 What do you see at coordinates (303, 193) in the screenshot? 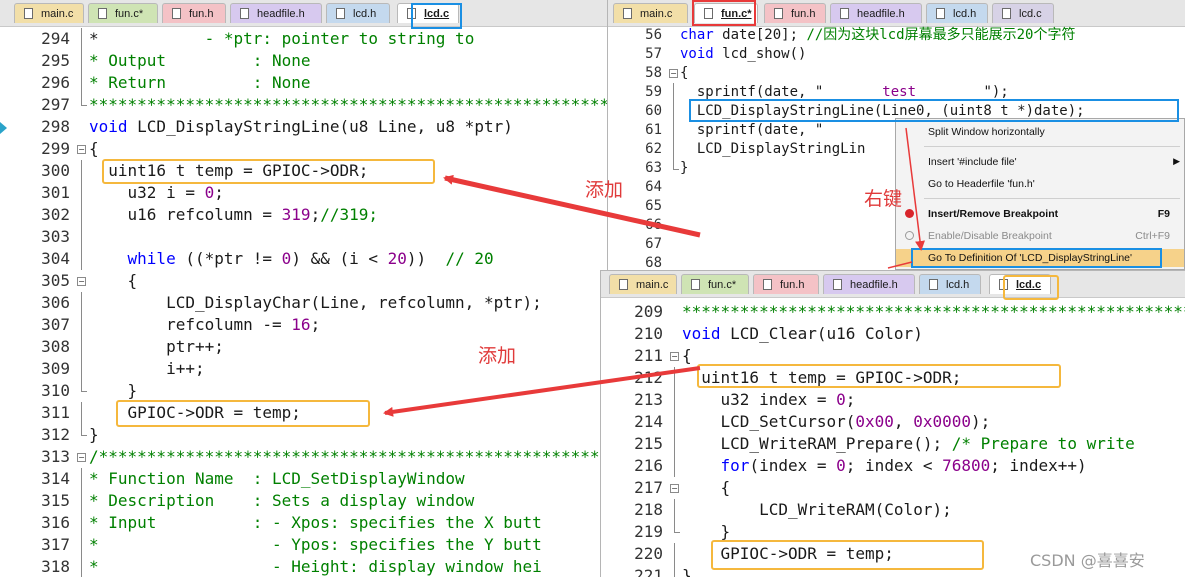
I see `code-line: 301 u32 i = 0;` at bounding box center [303, 193].